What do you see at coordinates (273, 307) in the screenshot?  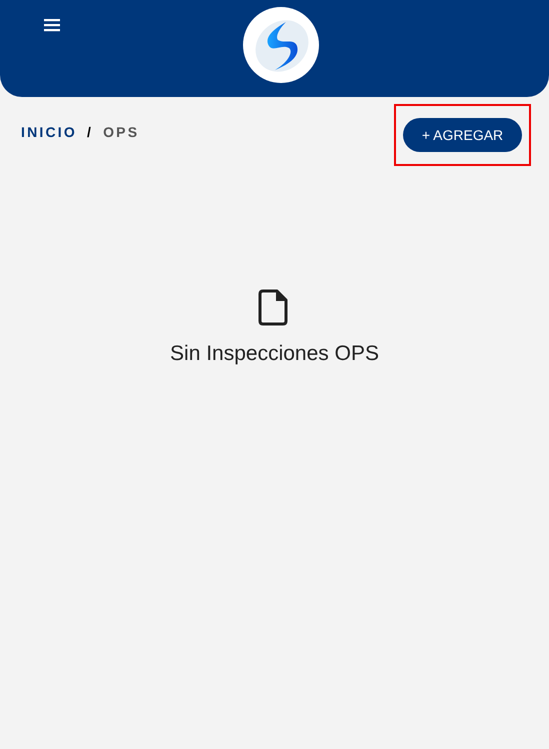 I see `document-icon` at bounding box center [273, 307].